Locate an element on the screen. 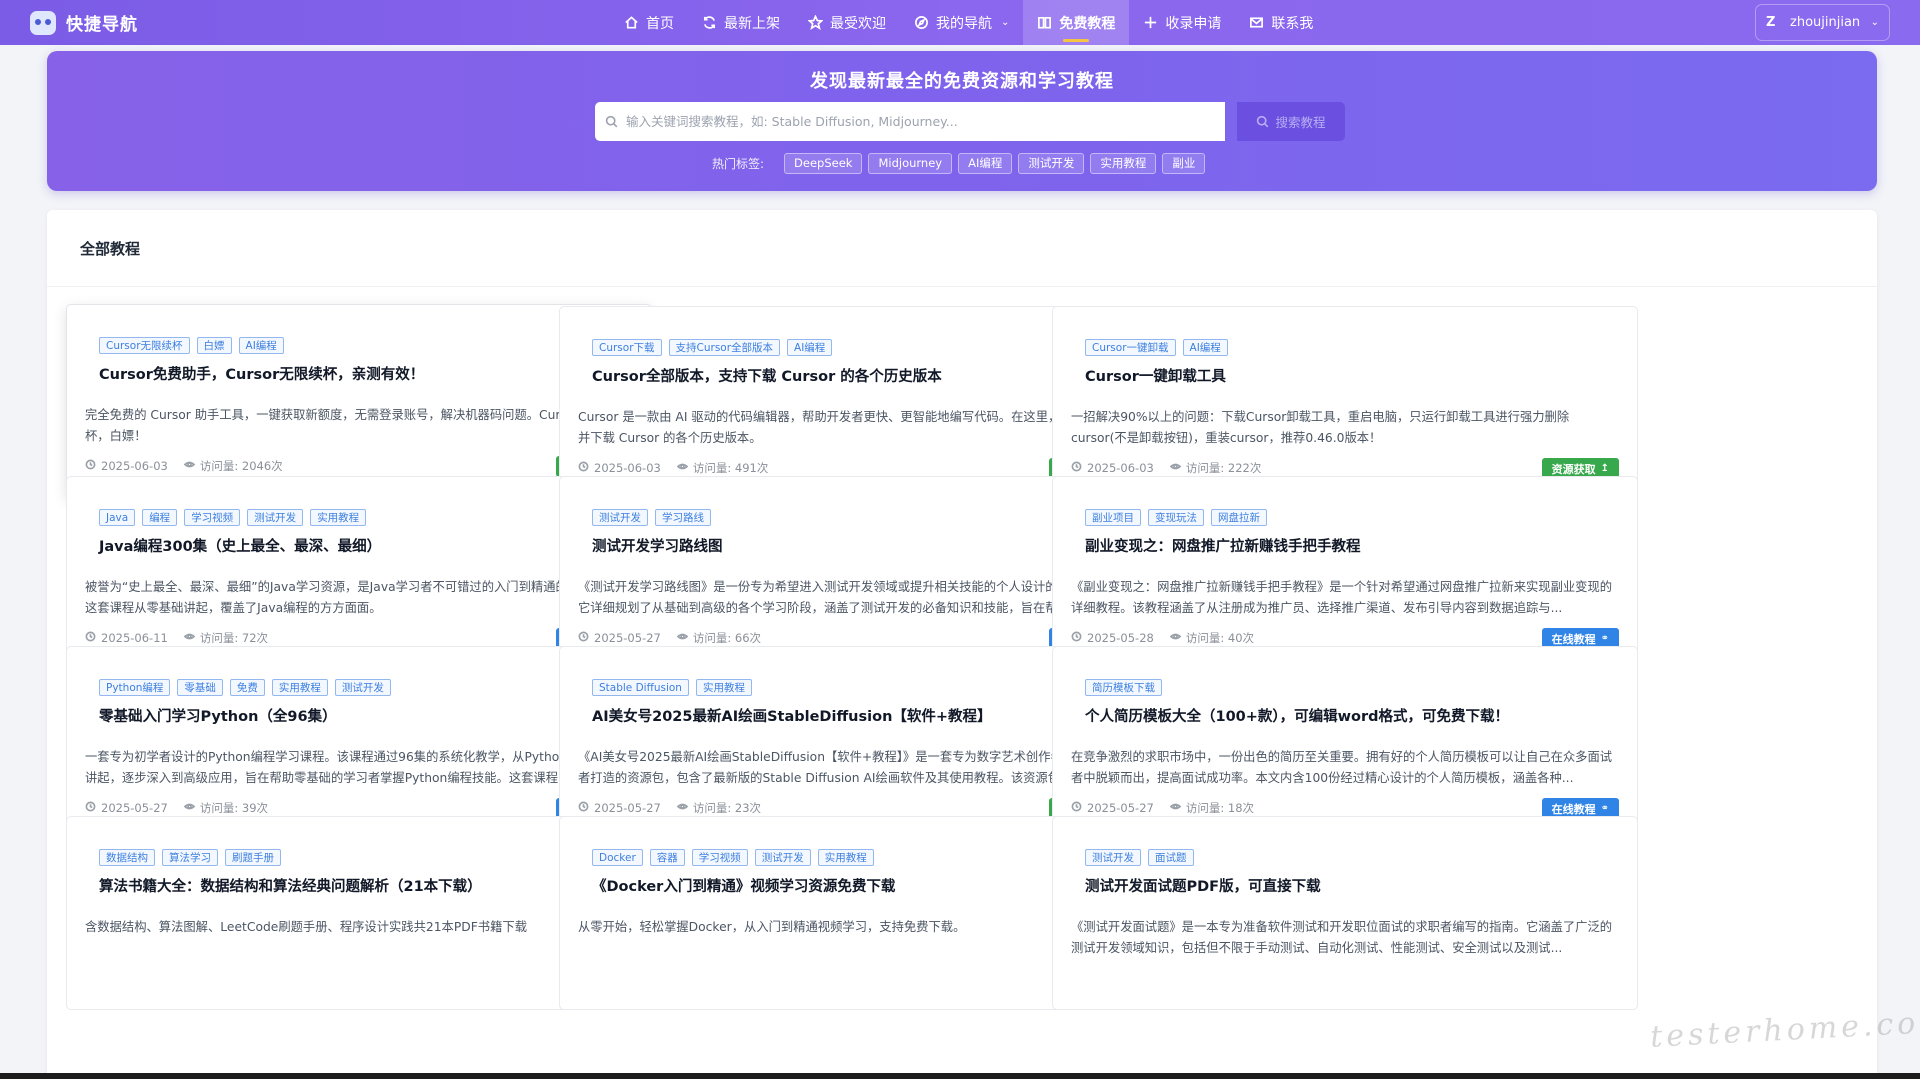 The height and width of the screenshot is (1079, 1920). card-title: AI美女号2025最新AI绘画StableDiffusion【软件+教程】 is located at coordinates (792, 715).